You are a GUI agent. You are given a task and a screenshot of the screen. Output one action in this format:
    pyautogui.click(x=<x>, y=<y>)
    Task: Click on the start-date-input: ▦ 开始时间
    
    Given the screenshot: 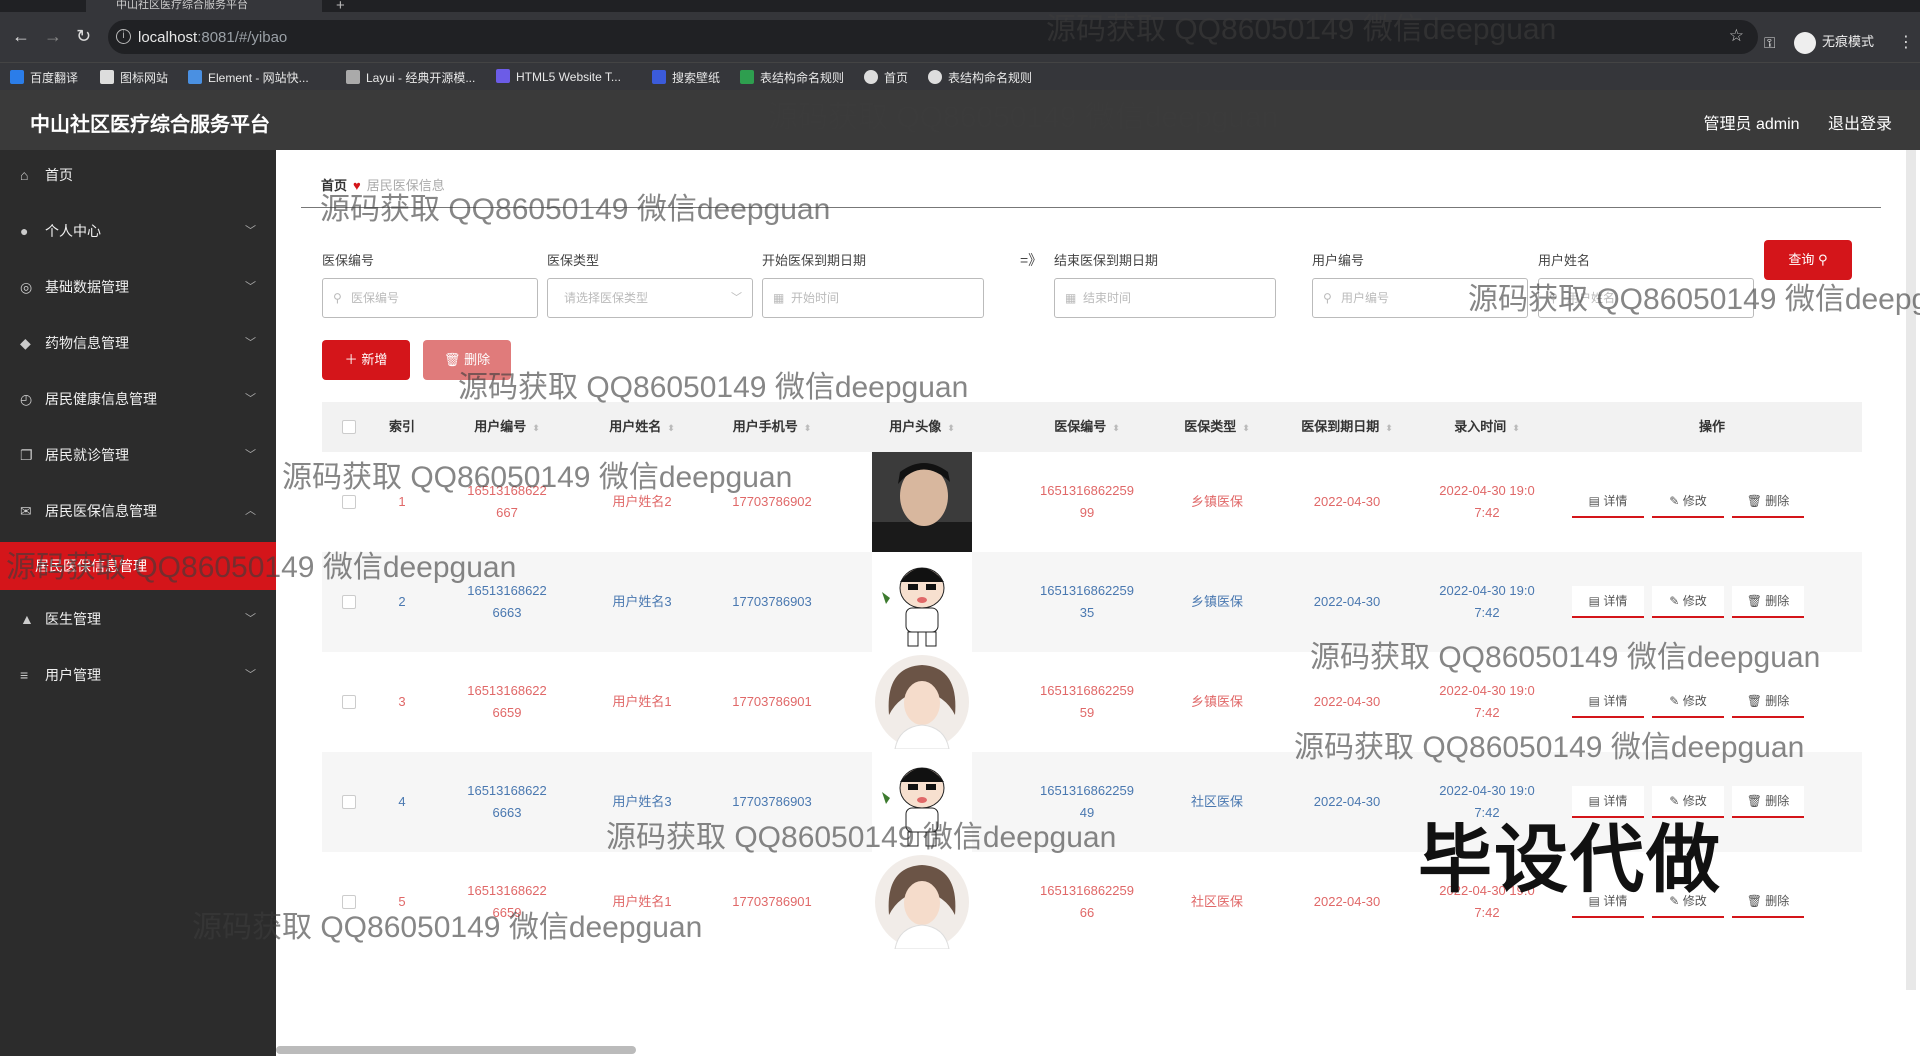 What is the action you would take?
    pyautogui.click(x=873, y=298)
    